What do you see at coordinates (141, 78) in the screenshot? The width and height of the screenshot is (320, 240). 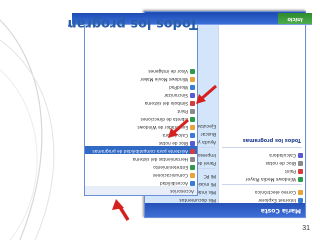 I see `submenu-item: Windows Movie Maker` at bounding box center [141, 78].